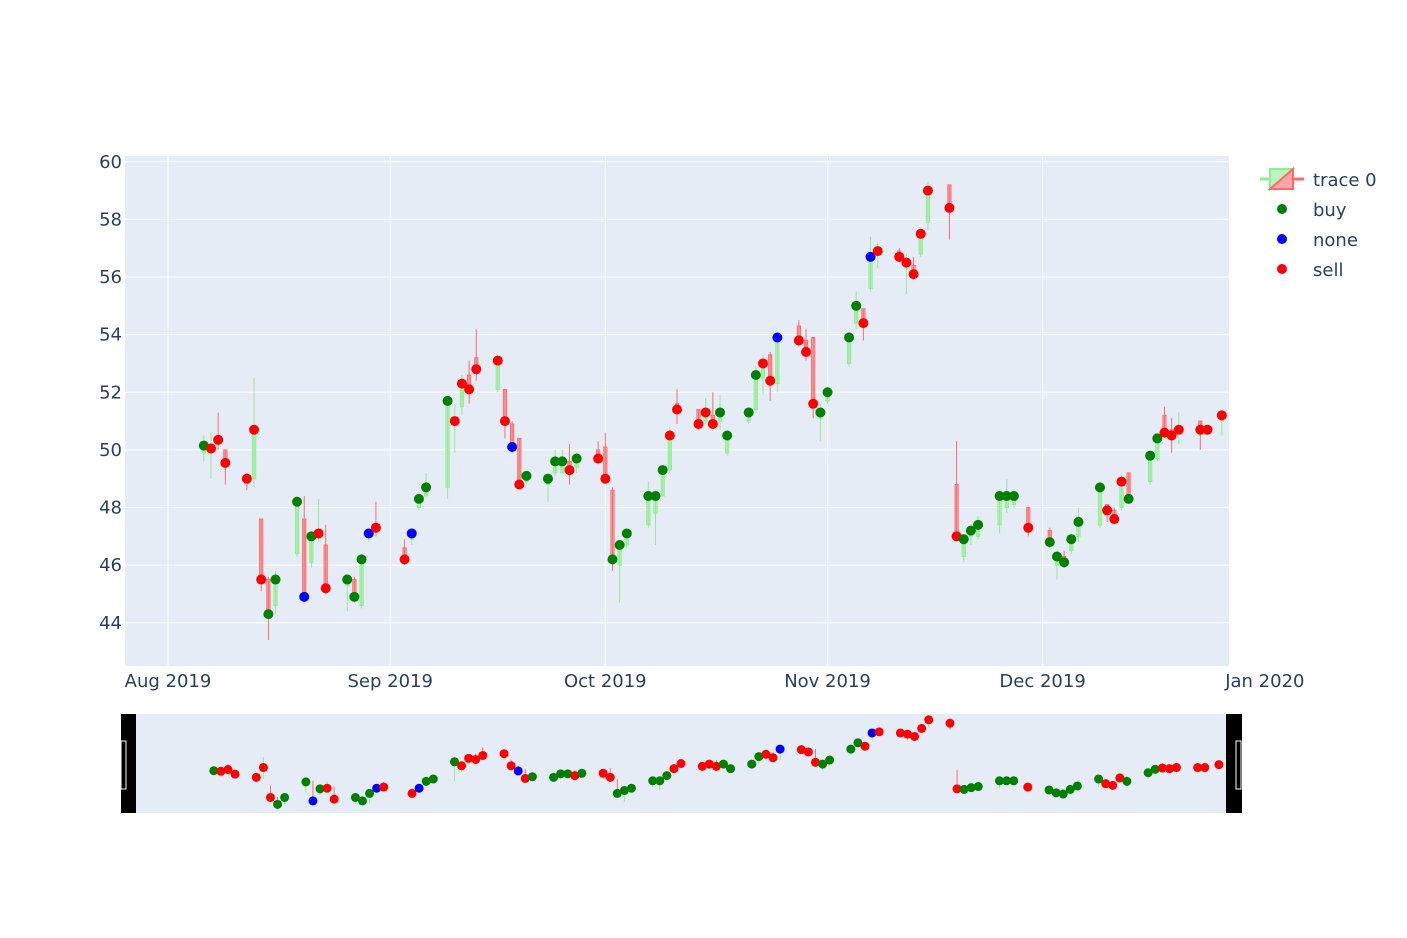 This screenshot has width=1407, height=938. Describe the element at coordinates (1312, 210) in the screenshot. I see `legend-item-buy: buy` at that location.